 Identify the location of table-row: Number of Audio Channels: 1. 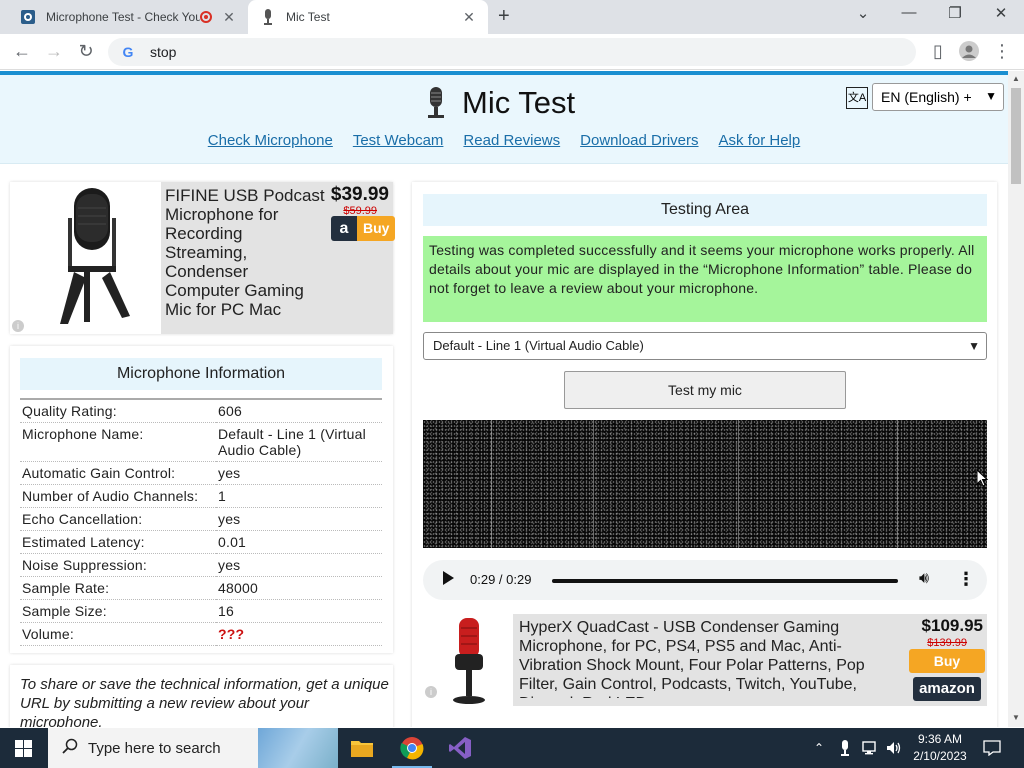
(201, 496).